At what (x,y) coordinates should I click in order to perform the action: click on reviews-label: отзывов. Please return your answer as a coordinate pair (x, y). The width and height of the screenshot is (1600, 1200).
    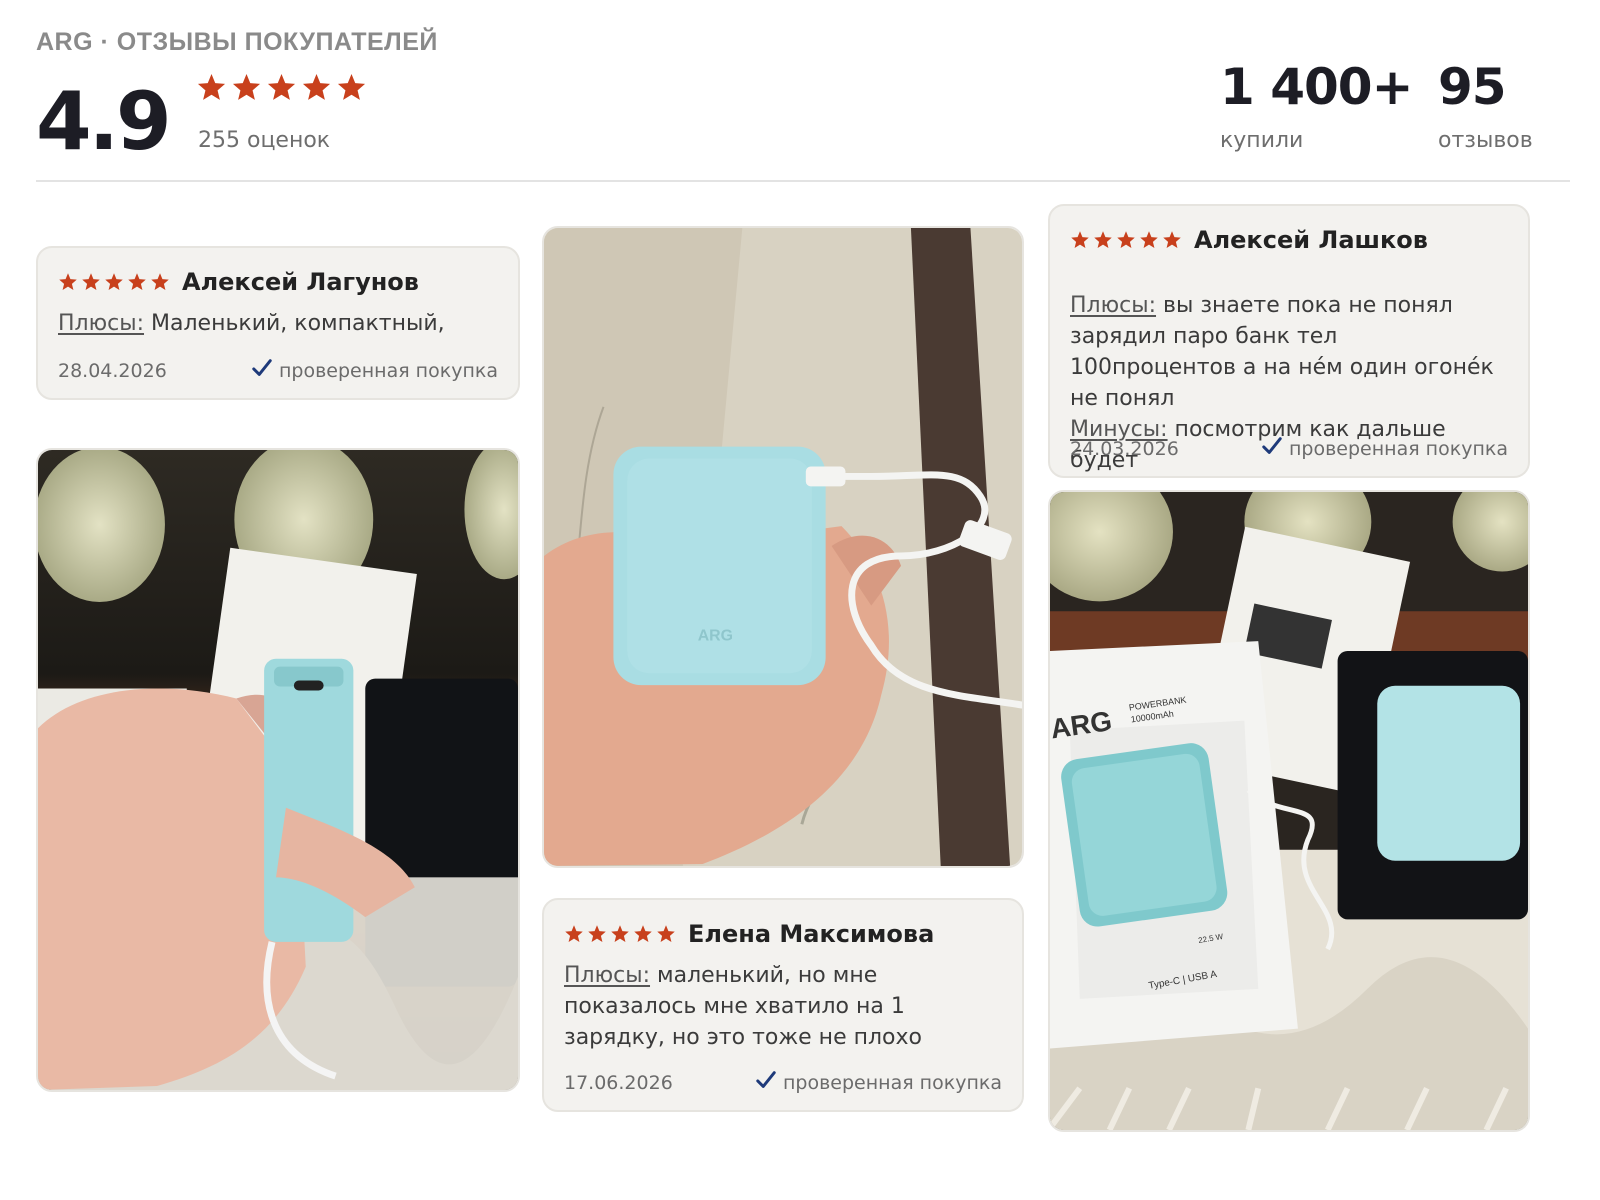
    Looking at the image, I should click on (1485, 140).